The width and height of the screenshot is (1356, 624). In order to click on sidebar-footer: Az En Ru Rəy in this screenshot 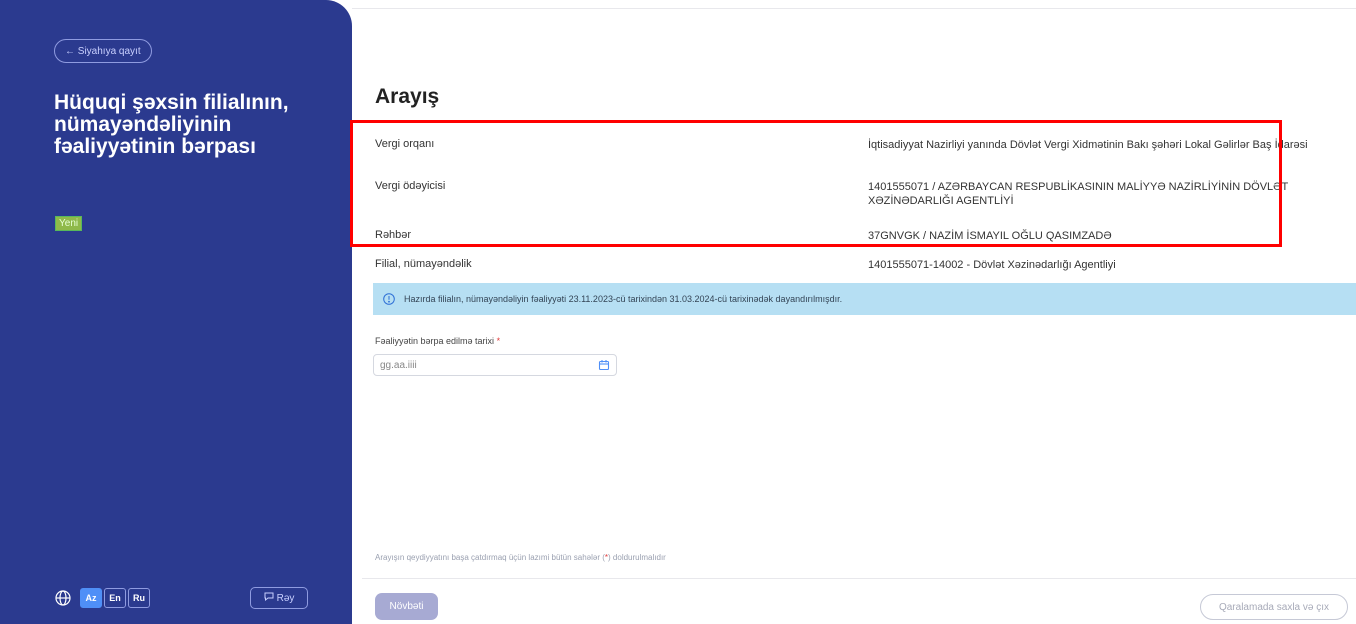, I will do `click(182, 598)`.